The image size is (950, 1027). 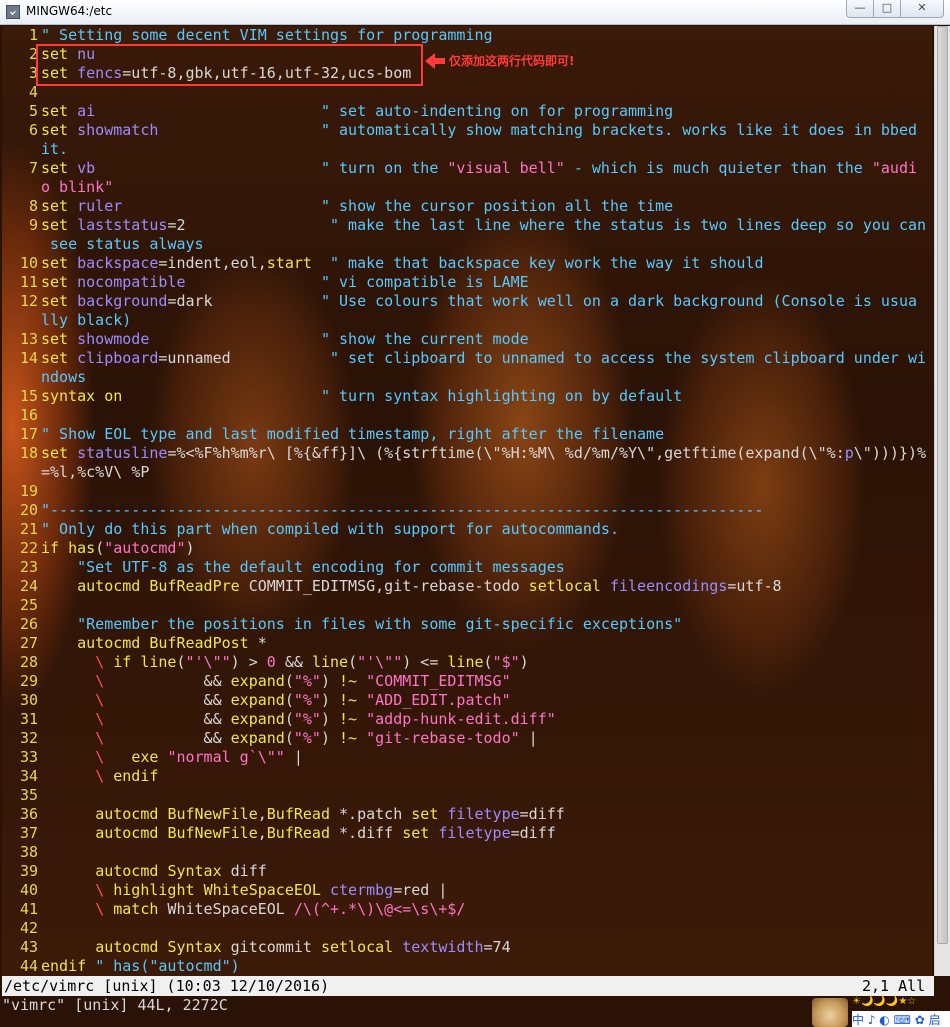 I want to click on code-line: 33 \ exe "normal g`\"" |, so click(x=467, y=757).